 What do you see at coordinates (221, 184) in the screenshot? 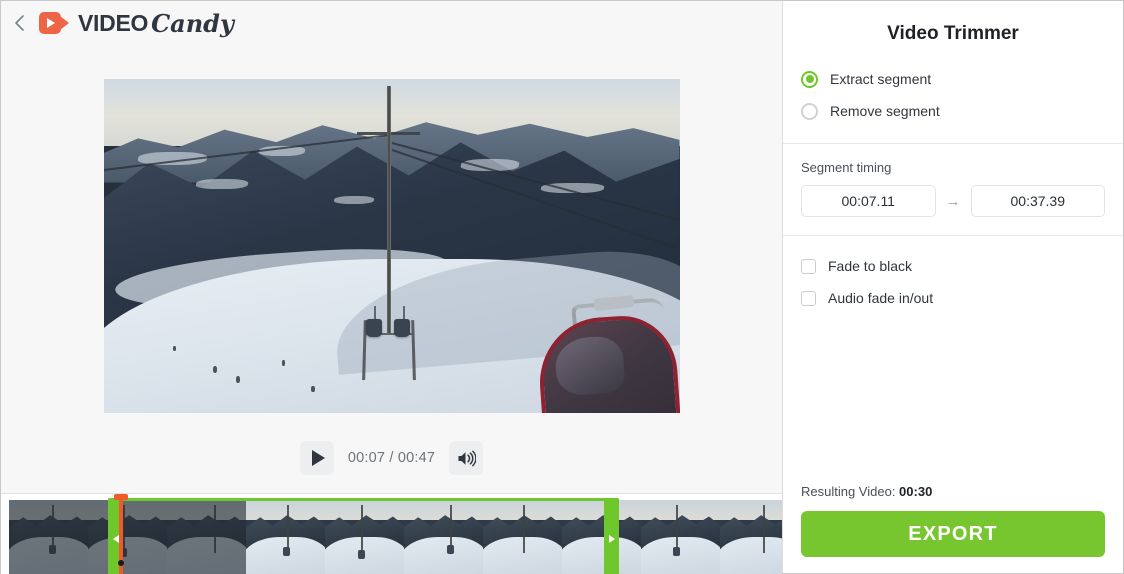
I see `preview-snow-streak` at bounding box center [221, 184].